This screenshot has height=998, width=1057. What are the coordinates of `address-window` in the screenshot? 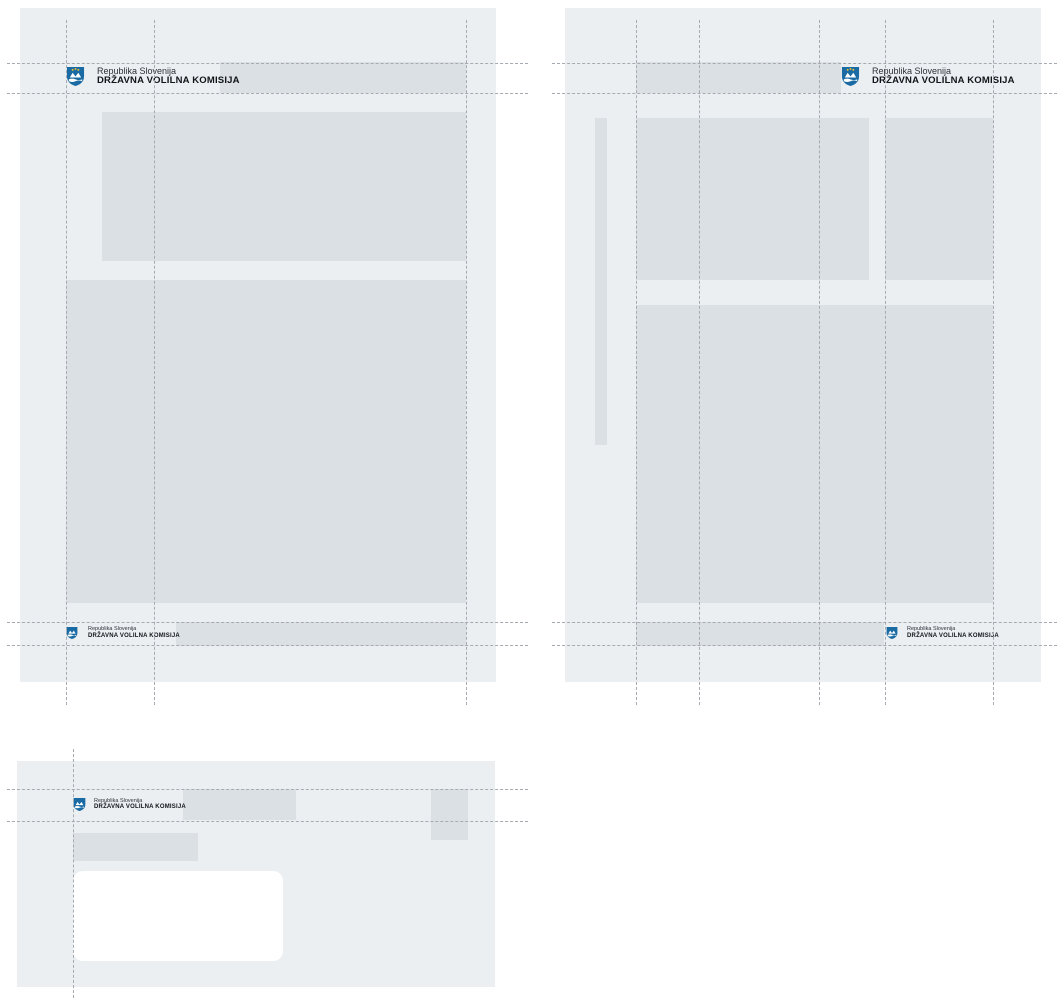 It's located at (178, 916).